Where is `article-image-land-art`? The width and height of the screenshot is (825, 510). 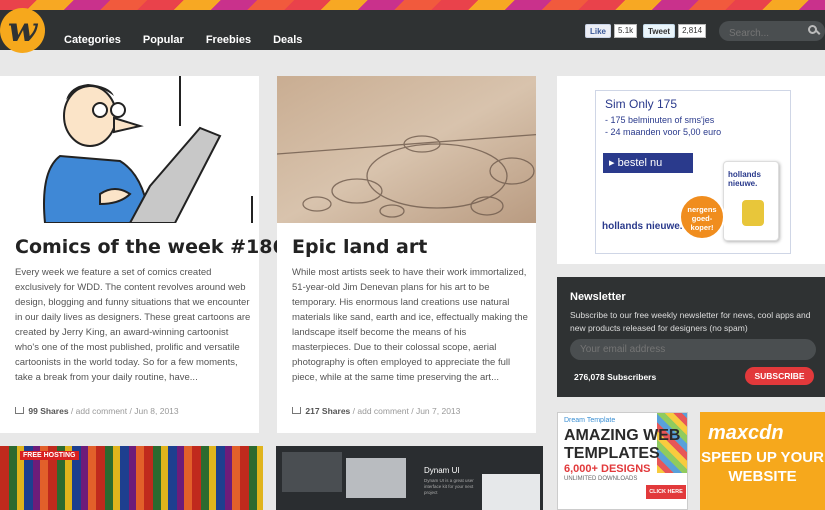
article-image-land-art is located at coordinates (406, 149).